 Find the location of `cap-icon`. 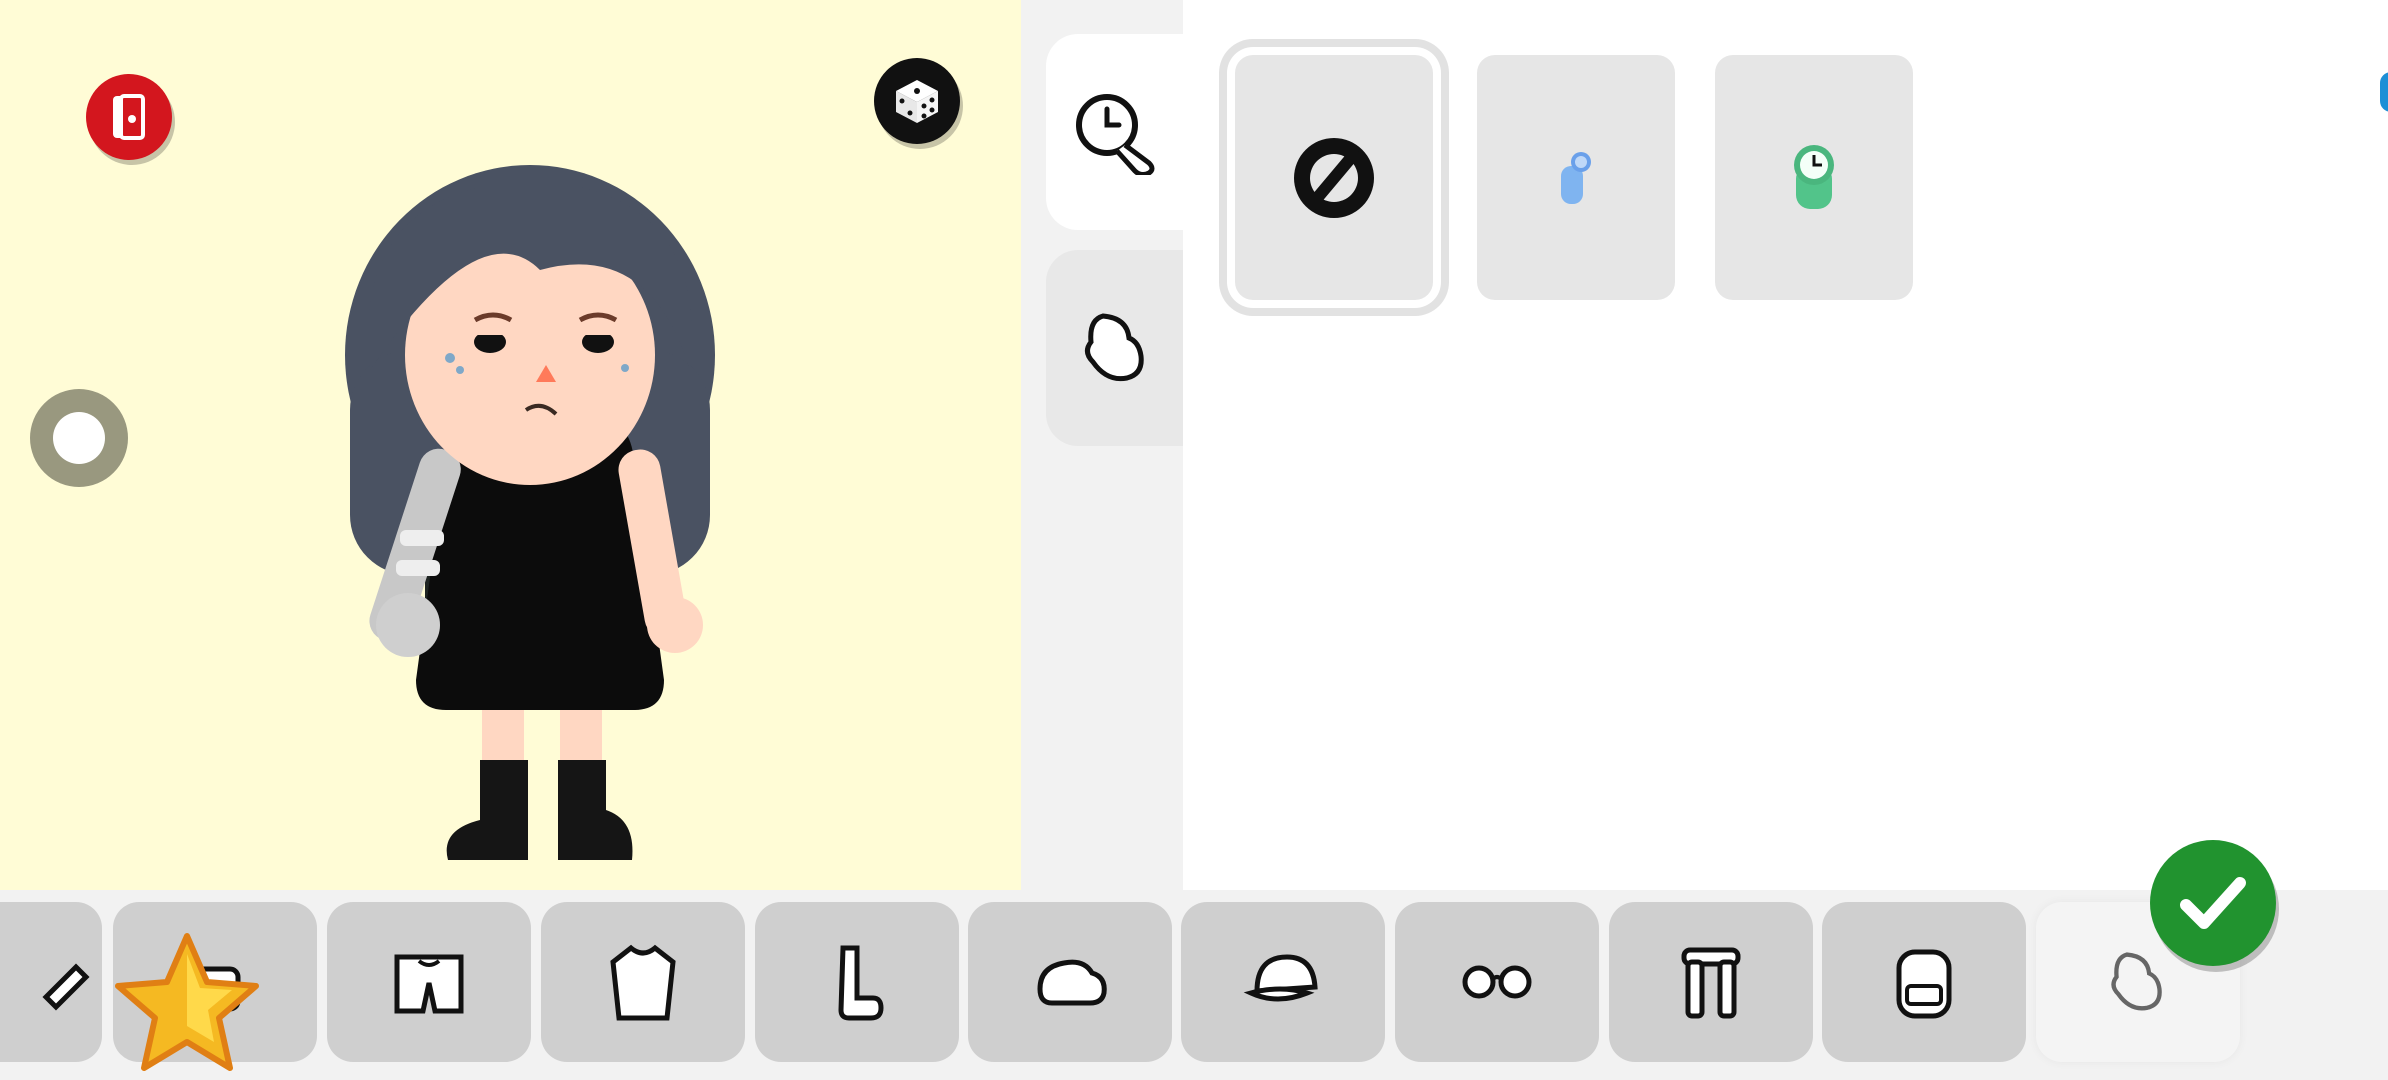

cap-icon is located at coordinates (1280, 978).